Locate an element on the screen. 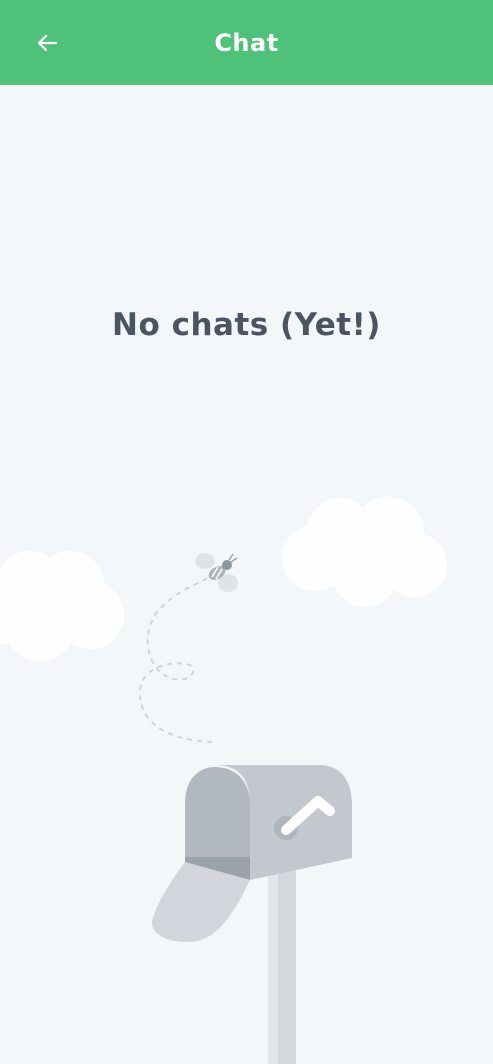  cloud-right is located at coordinates (364, 552).